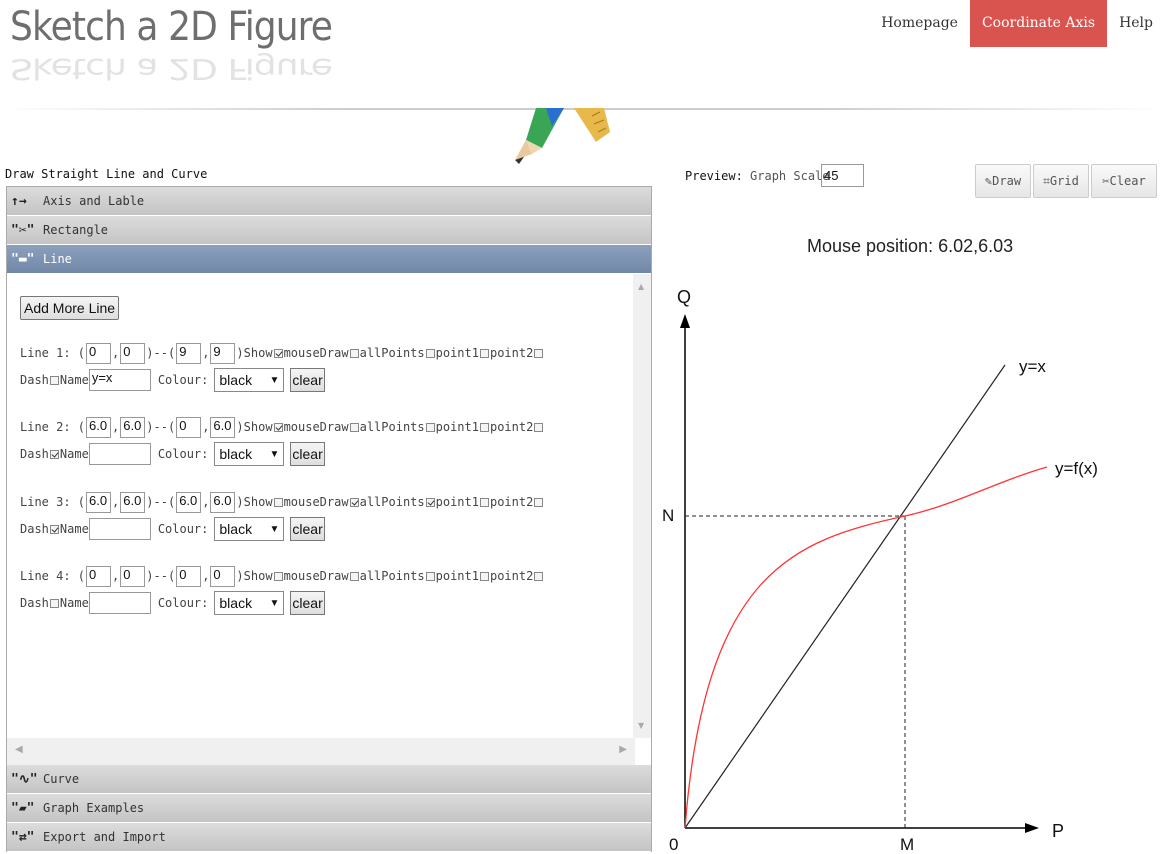 The height and width of the screenshot is (854, 1165). Describe the element at coordinates (790, 176) in the screenshot. I see `graph-scale-label: Graph Scale` at that location.